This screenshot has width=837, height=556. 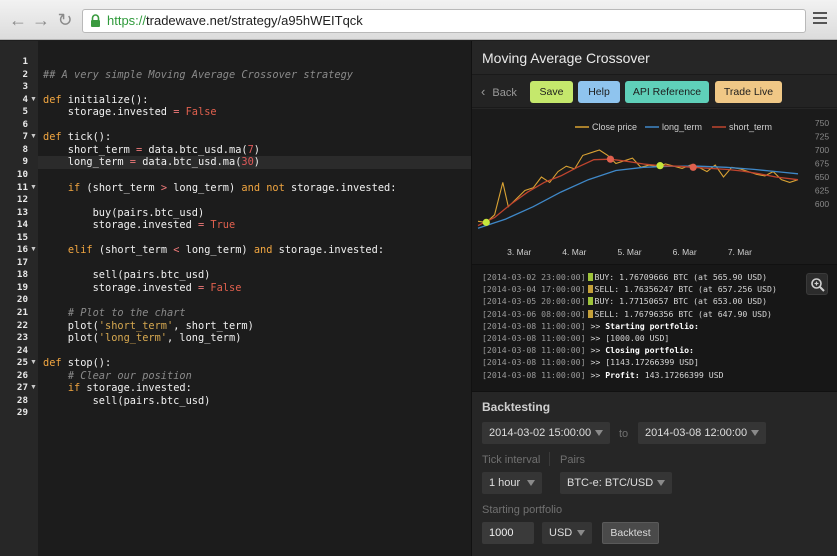 I want to click on code-line: def initialize():, so click(x=254, y=100).